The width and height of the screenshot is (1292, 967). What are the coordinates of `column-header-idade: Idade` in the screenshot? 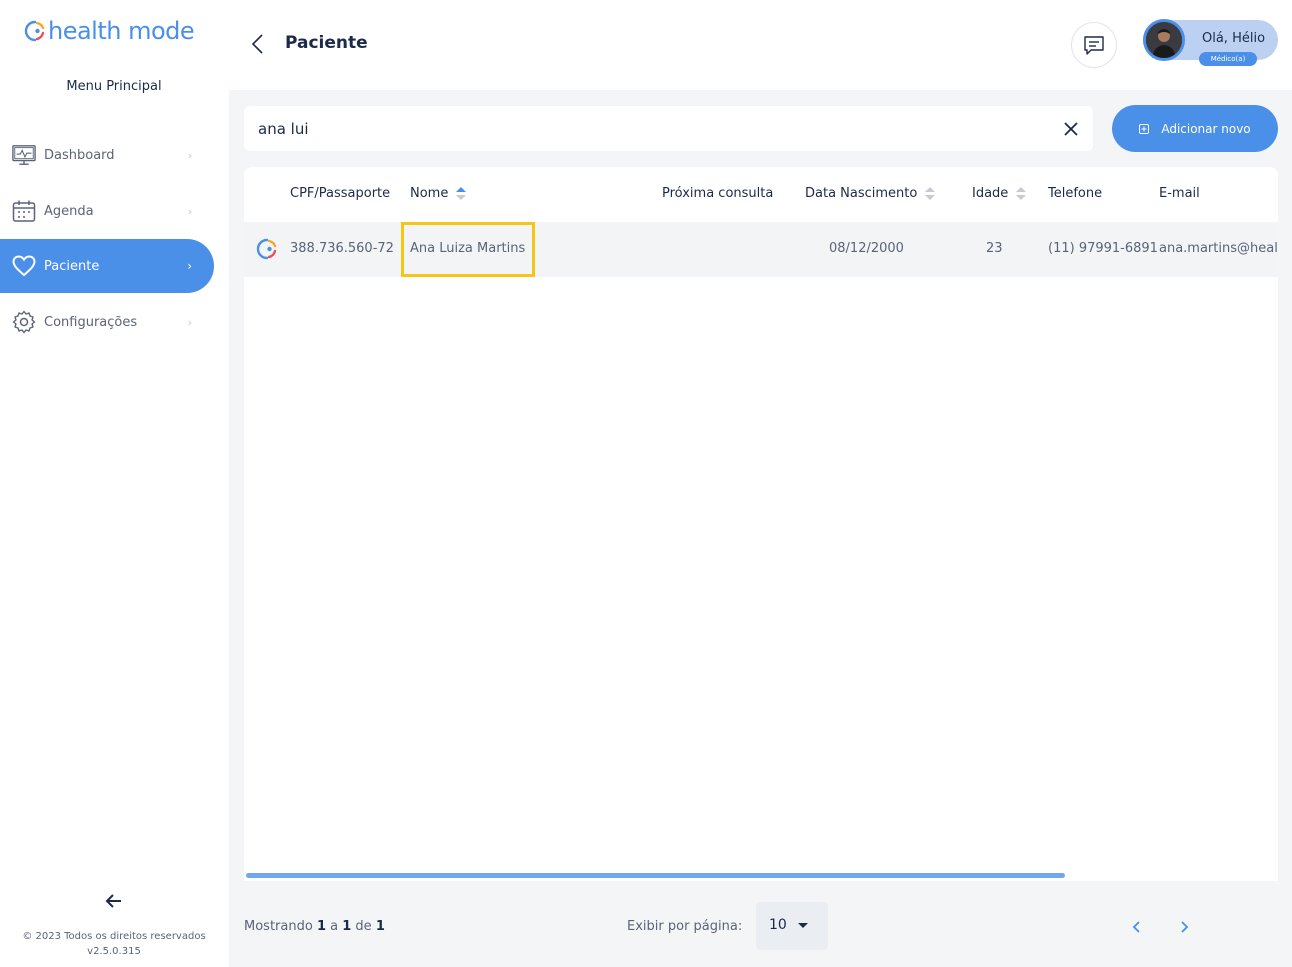 It's located at (999, 193).